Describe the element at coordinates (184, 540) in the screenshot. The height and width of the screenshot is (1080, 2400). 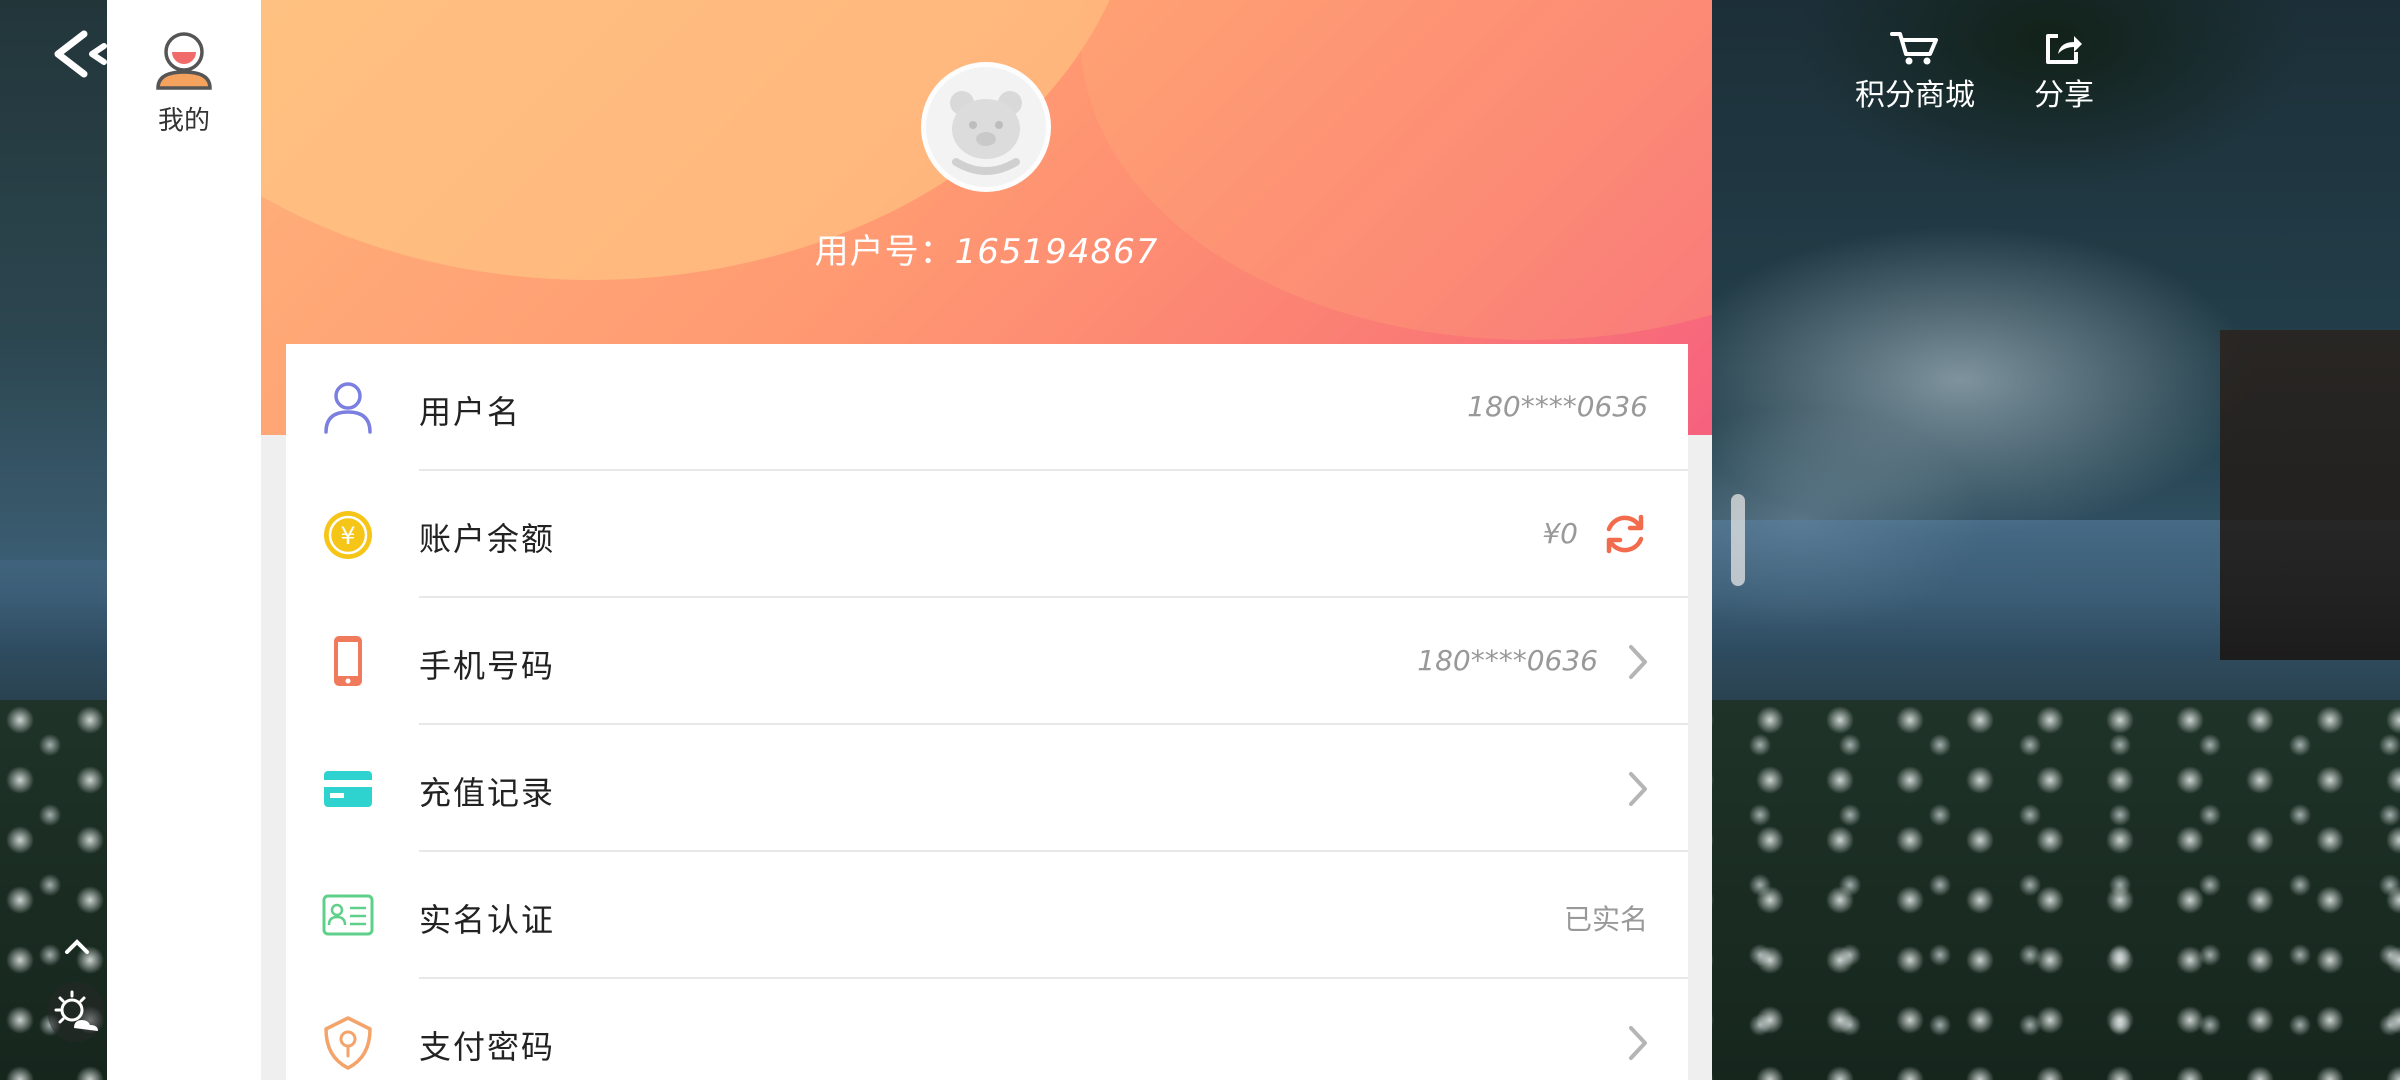
I see `side-rail: 我的` at that location.